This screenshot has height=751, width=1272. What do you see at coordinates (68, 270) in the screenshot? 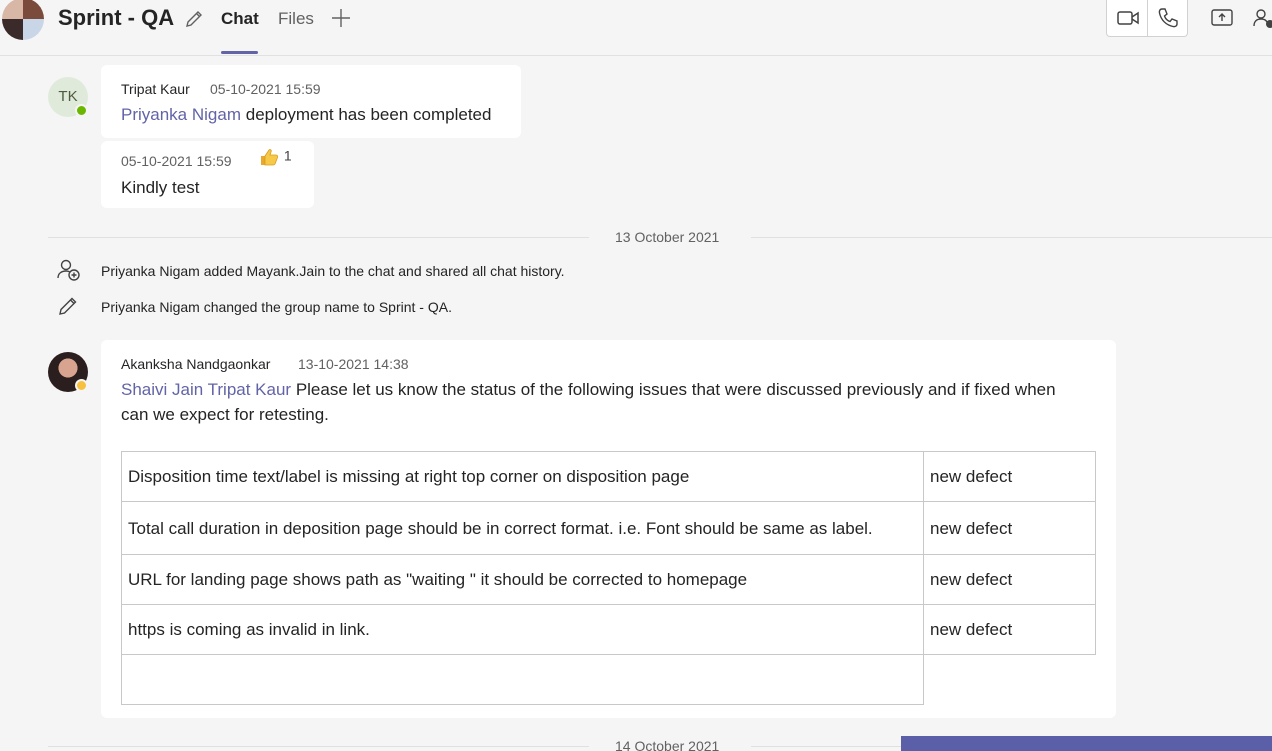
I see `add-person-icon` at bounding box center [68, 270].